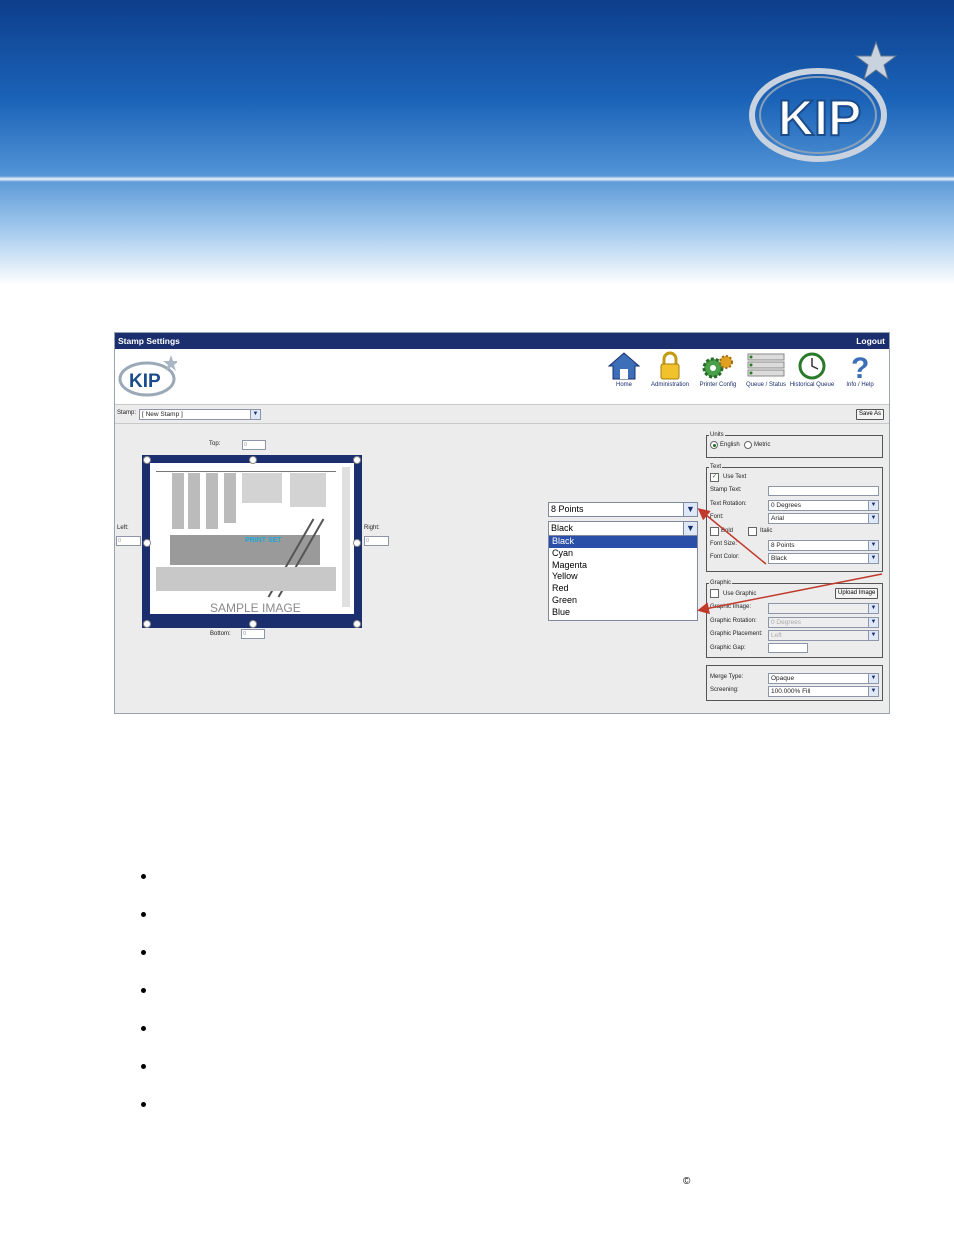 The width and height of the screenshot is (954, 1235). What do you see at coordinates (823, 678) in the screenshot?
I see `merge-type-select: Opaque ▼` at bounding box center [823, 678].